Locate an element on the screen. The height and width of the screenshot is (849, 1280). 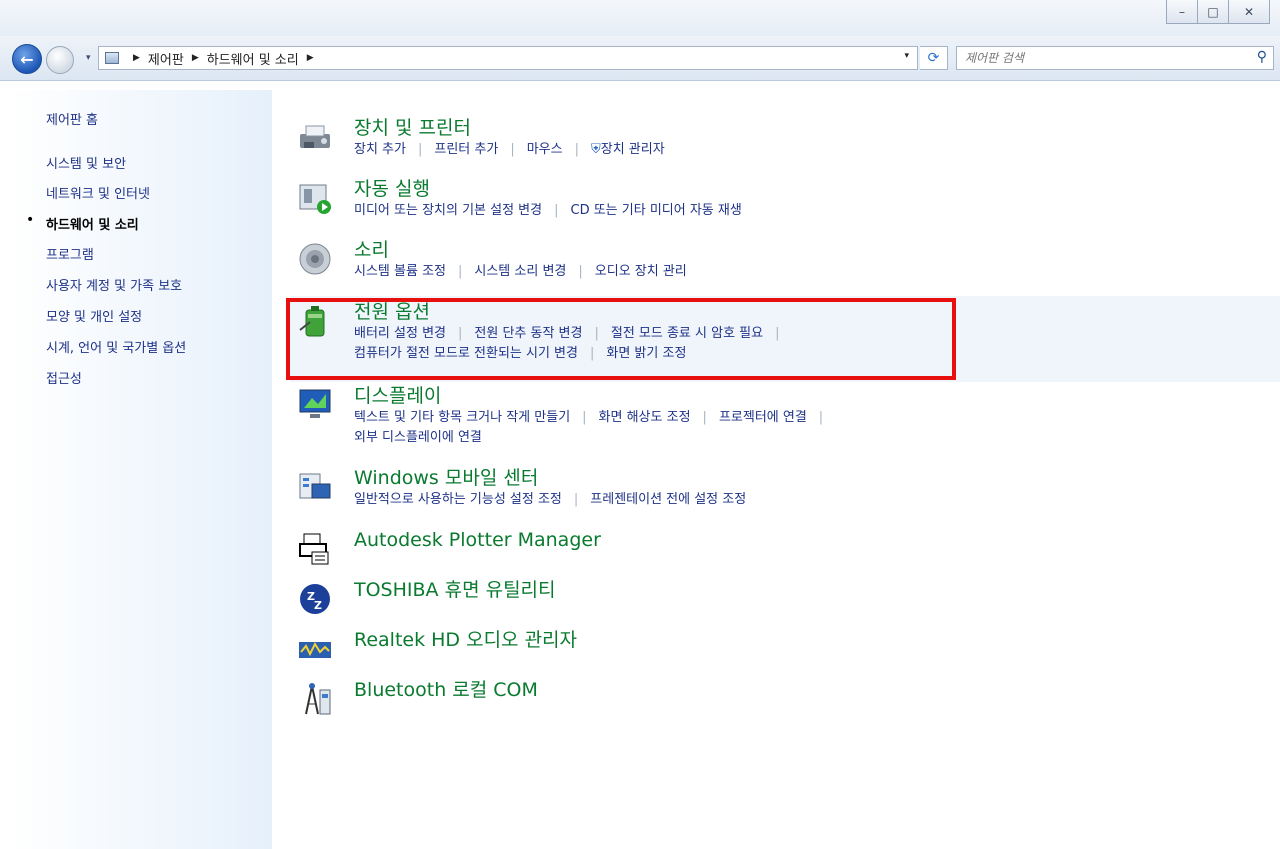
link-text-size: 텍스트 및 기타 항목 크거나 작게 만들기 is located at coordinates (462, 417).